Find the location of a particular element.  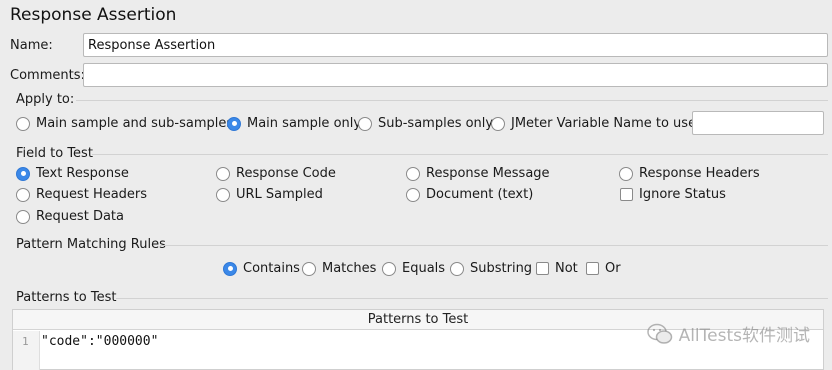

apply-main-and-sub-label: Main sample and sub-samples is located at coordinates (135, 123).